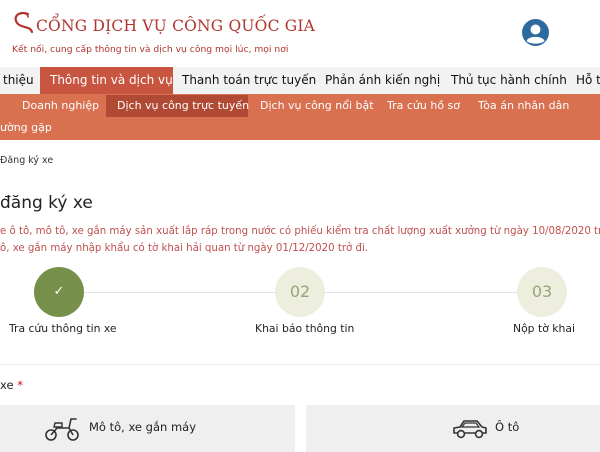 This screenshot has height=452, width=600. What do you see at coordinates (62, 106) in the screenshot?
I see `subnav-item-business: Doanh nghiệp` at bounding box center [62, 106].